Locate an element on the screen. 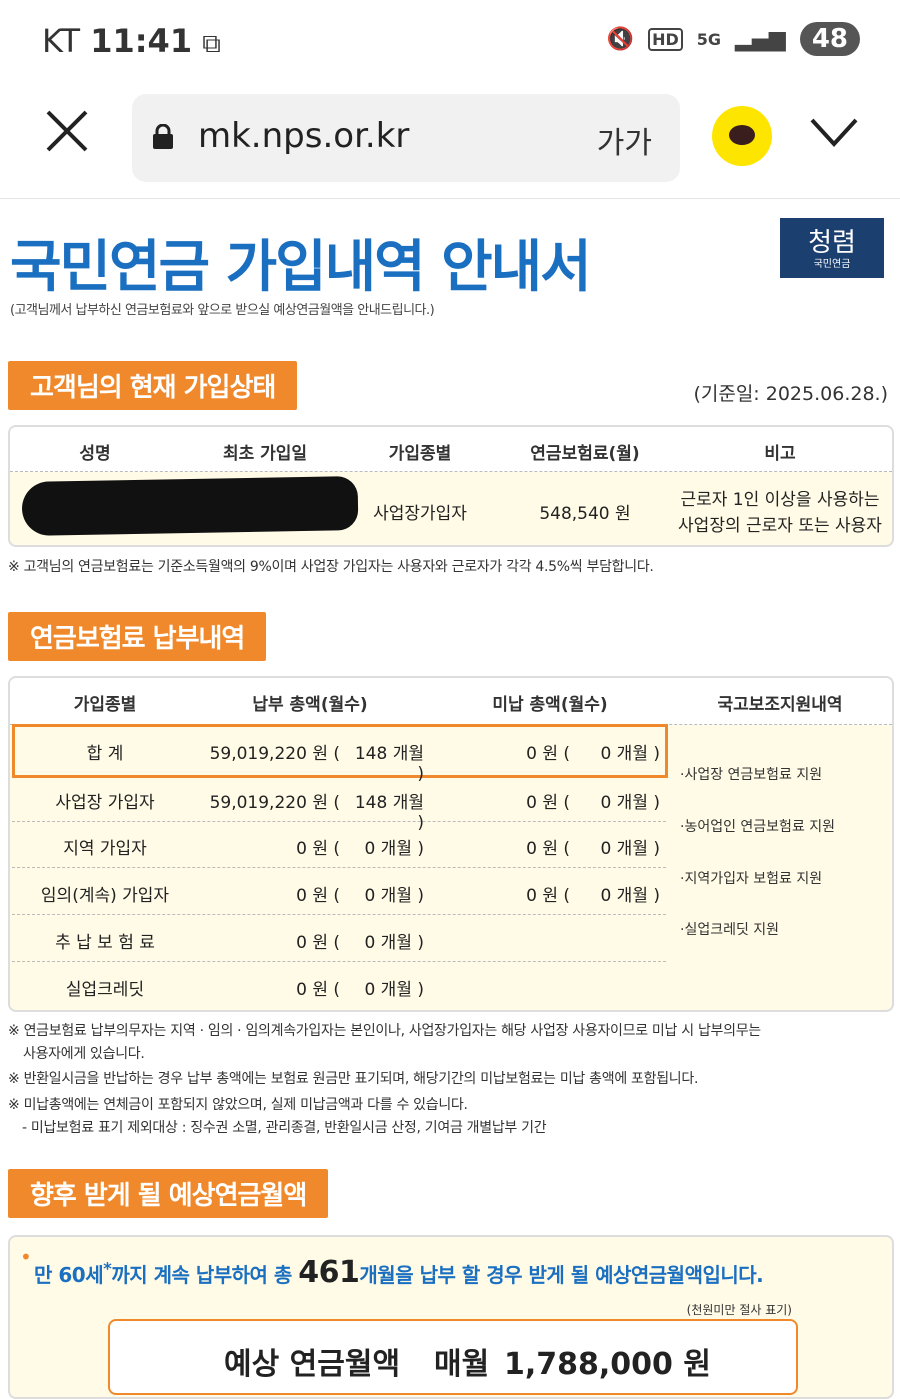 The width and height of the screenshot is (900, 1399). support-item-unemployment: ·실업크레딧 지원 is located at coordinates (730, 930).